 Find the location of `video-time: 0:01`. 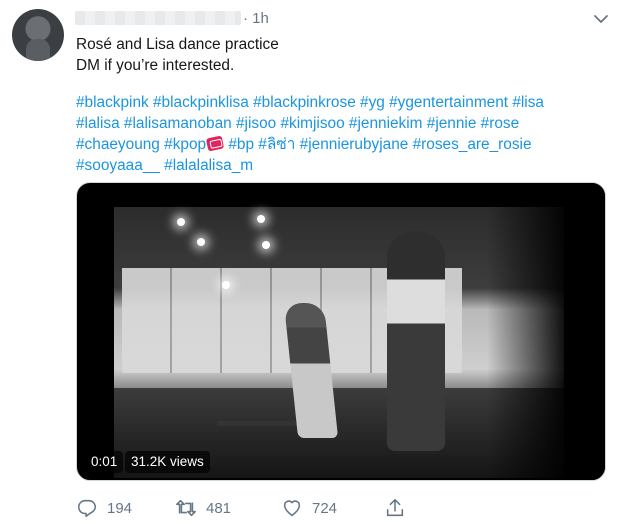

video-time: 0:01 is located at coordinates (104, 462).